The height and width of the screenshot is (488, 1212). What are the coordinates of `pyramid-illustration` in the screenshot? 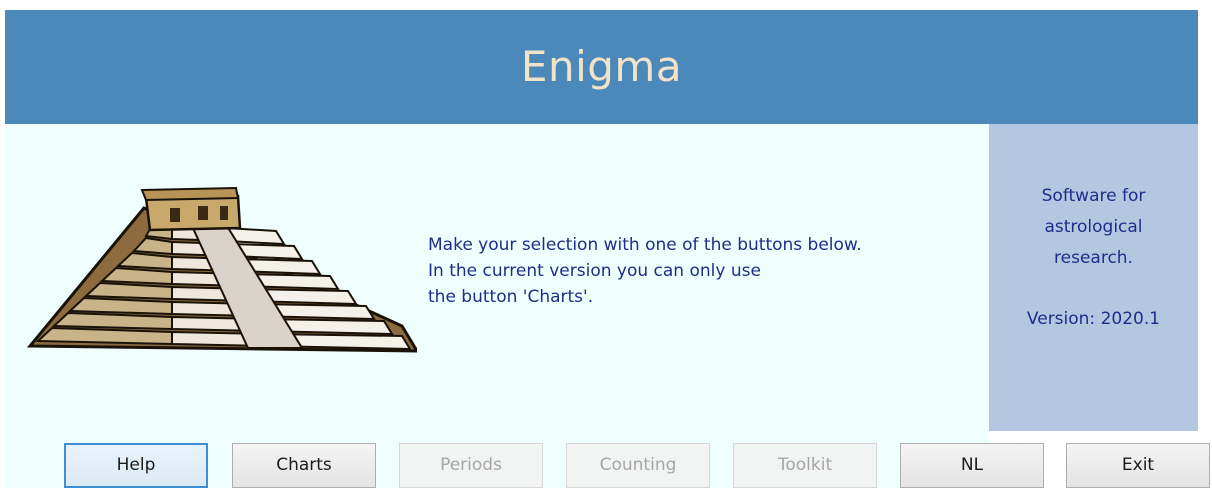 It's located at (221, 269).